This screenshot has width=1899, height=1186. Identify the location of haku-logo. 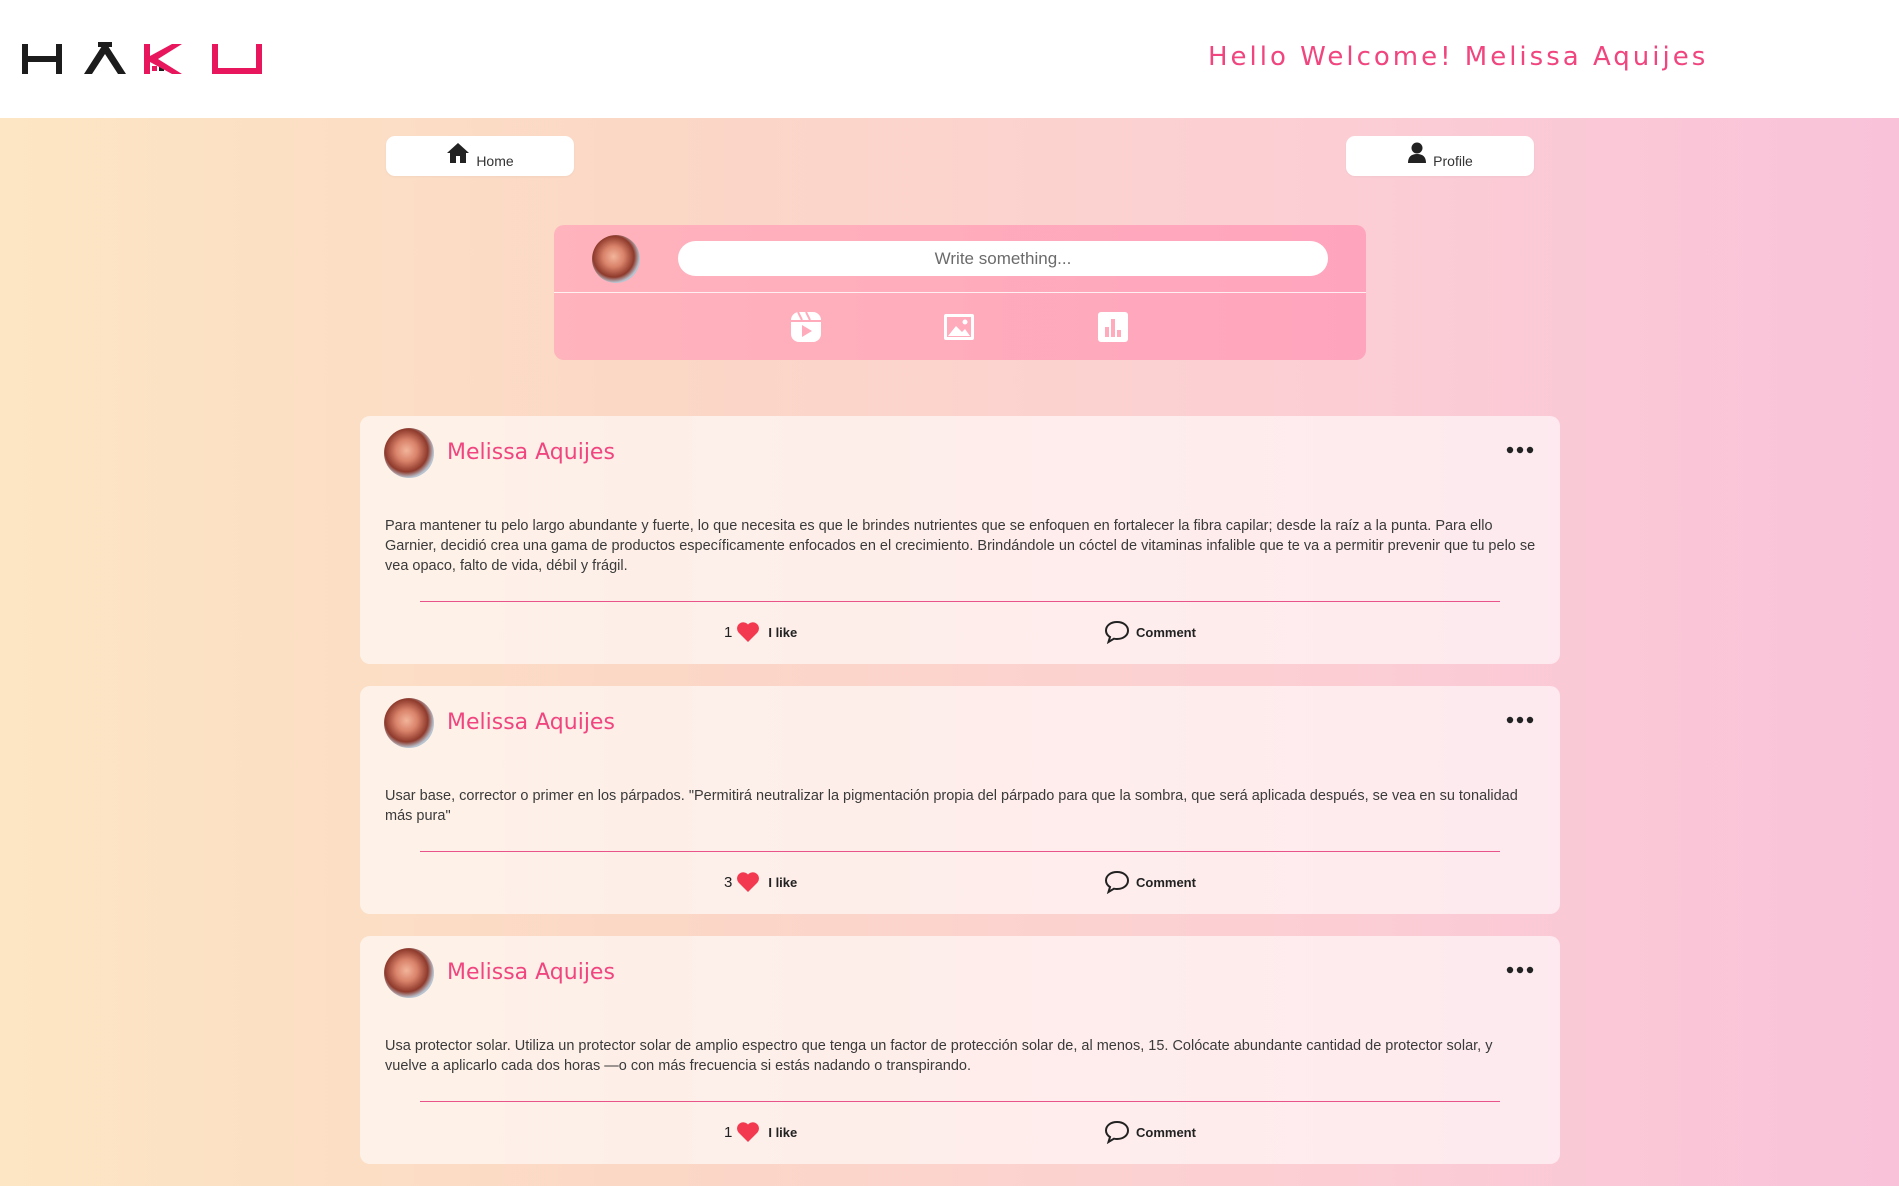
(145, 59).